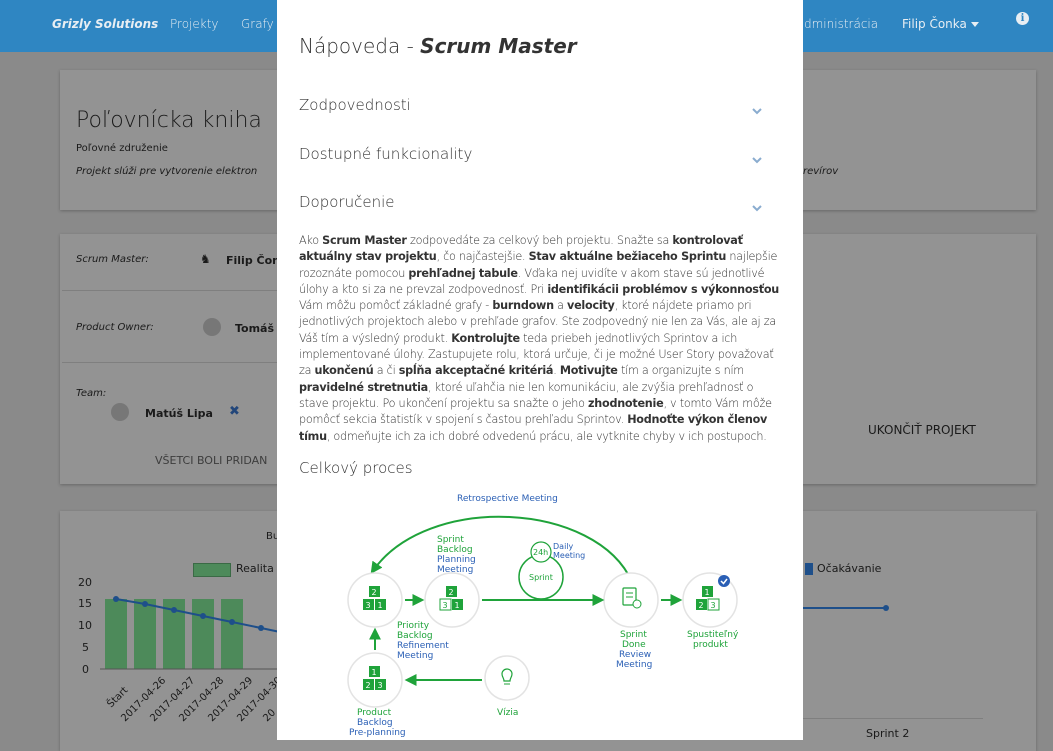 The width and height of the screenshot is (1053, 751). I want to click on node-label: Product, so click(374, 713).